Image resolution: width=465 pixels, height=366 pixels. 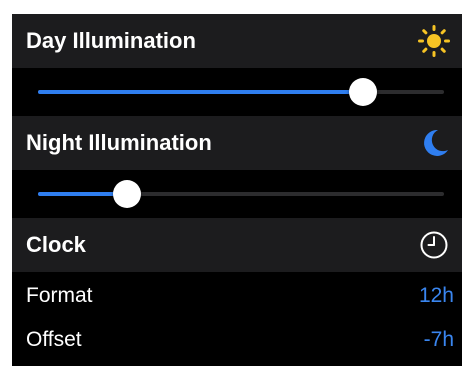 I want to click on clock-icon, so click(x=434, y=245).